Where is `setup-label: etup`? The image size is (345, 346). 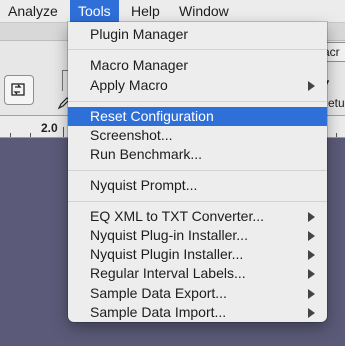
setup-label: etup is located at coordinates (336, 103).